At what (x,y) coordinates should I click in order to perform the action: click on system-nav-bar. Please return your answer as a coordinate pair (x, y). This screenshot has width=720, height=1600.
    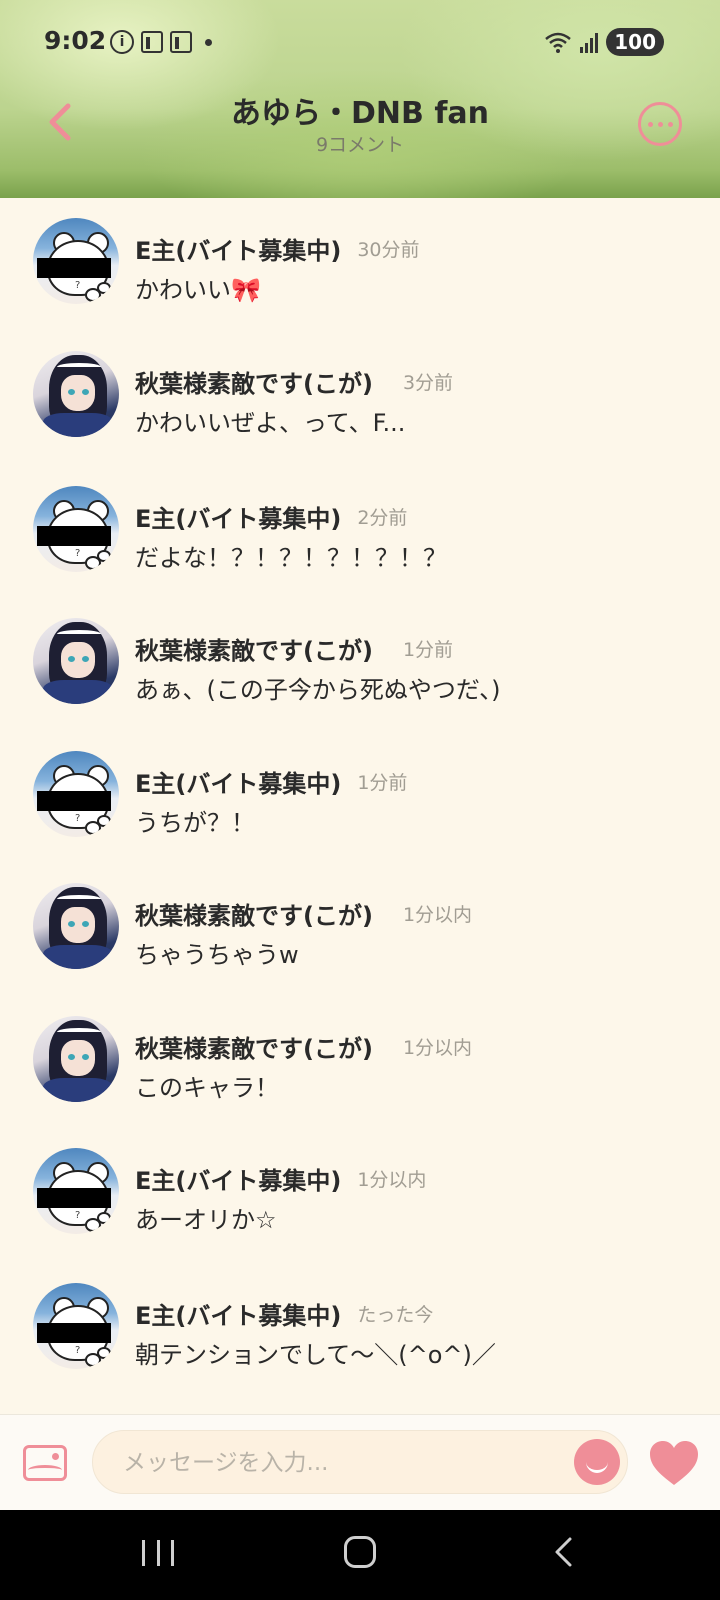
    Looking at the image, I should click on (360, 1555).